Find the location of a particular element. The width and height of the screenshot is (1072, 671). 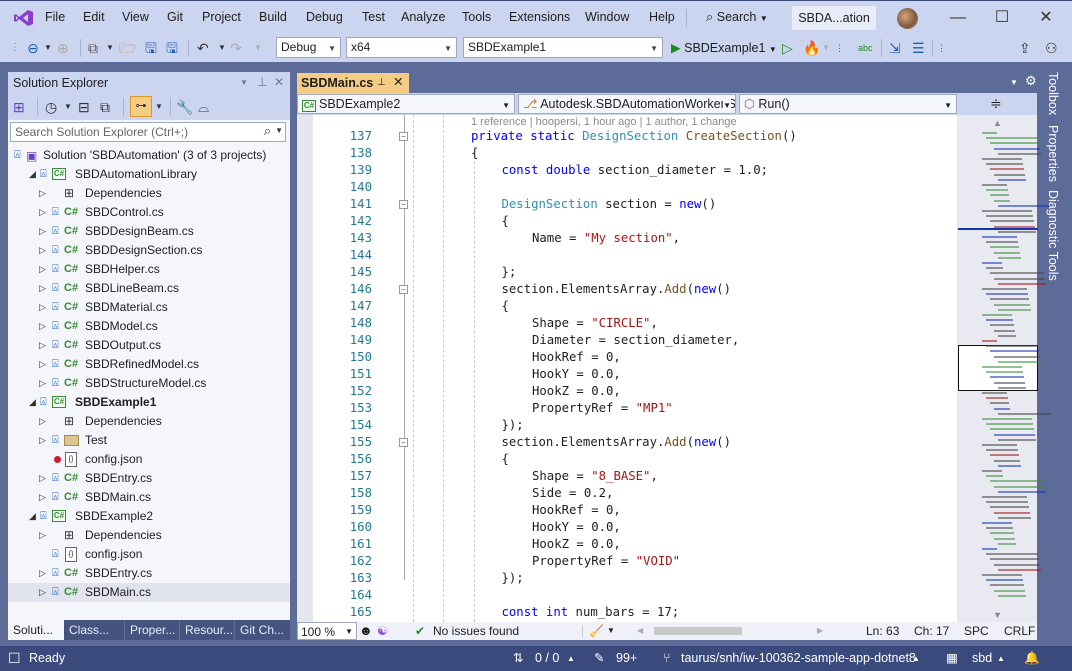

collapse-all-icon: ⊟ is located at coordinates (84, 107).